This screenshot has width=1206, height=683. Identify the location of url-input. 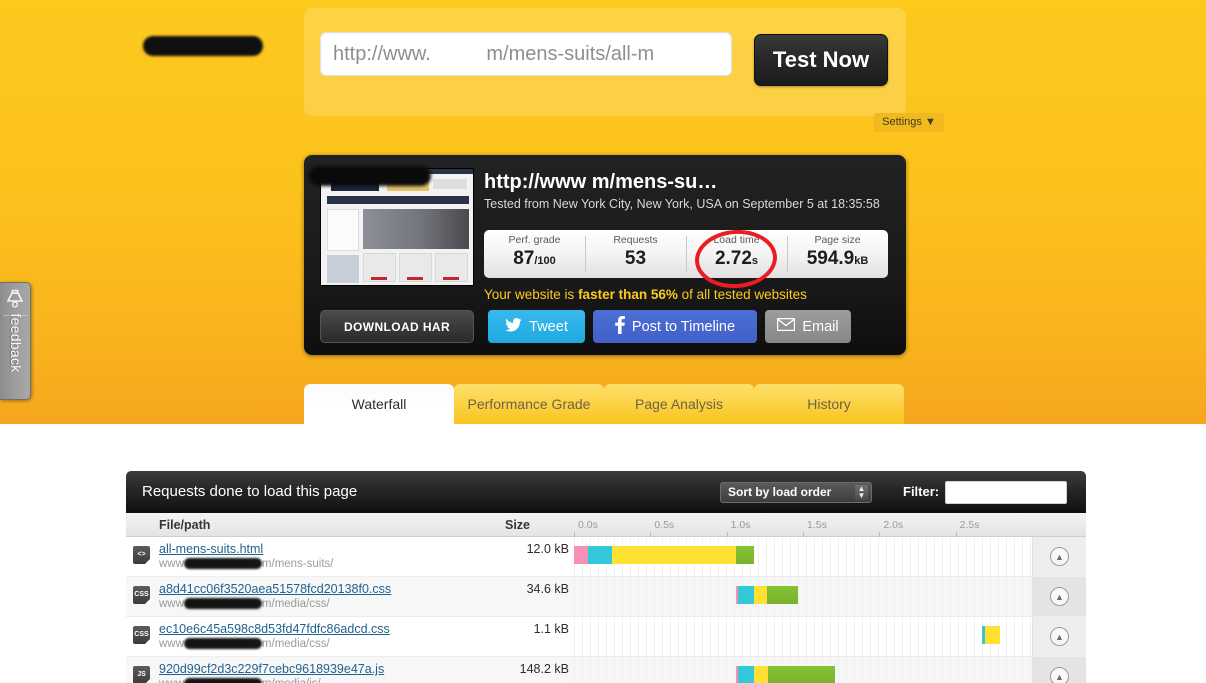
(526, 54).